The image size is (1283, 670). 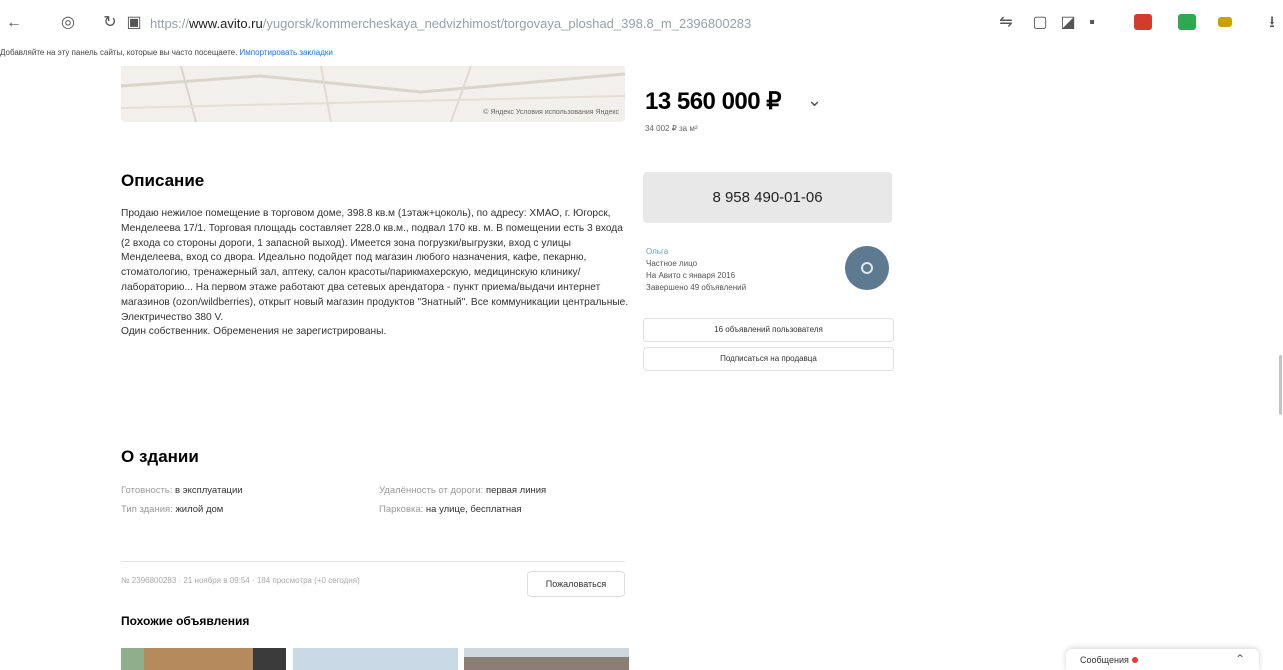 I want to click on url-prefix: https://, so click(x=170, y=23).